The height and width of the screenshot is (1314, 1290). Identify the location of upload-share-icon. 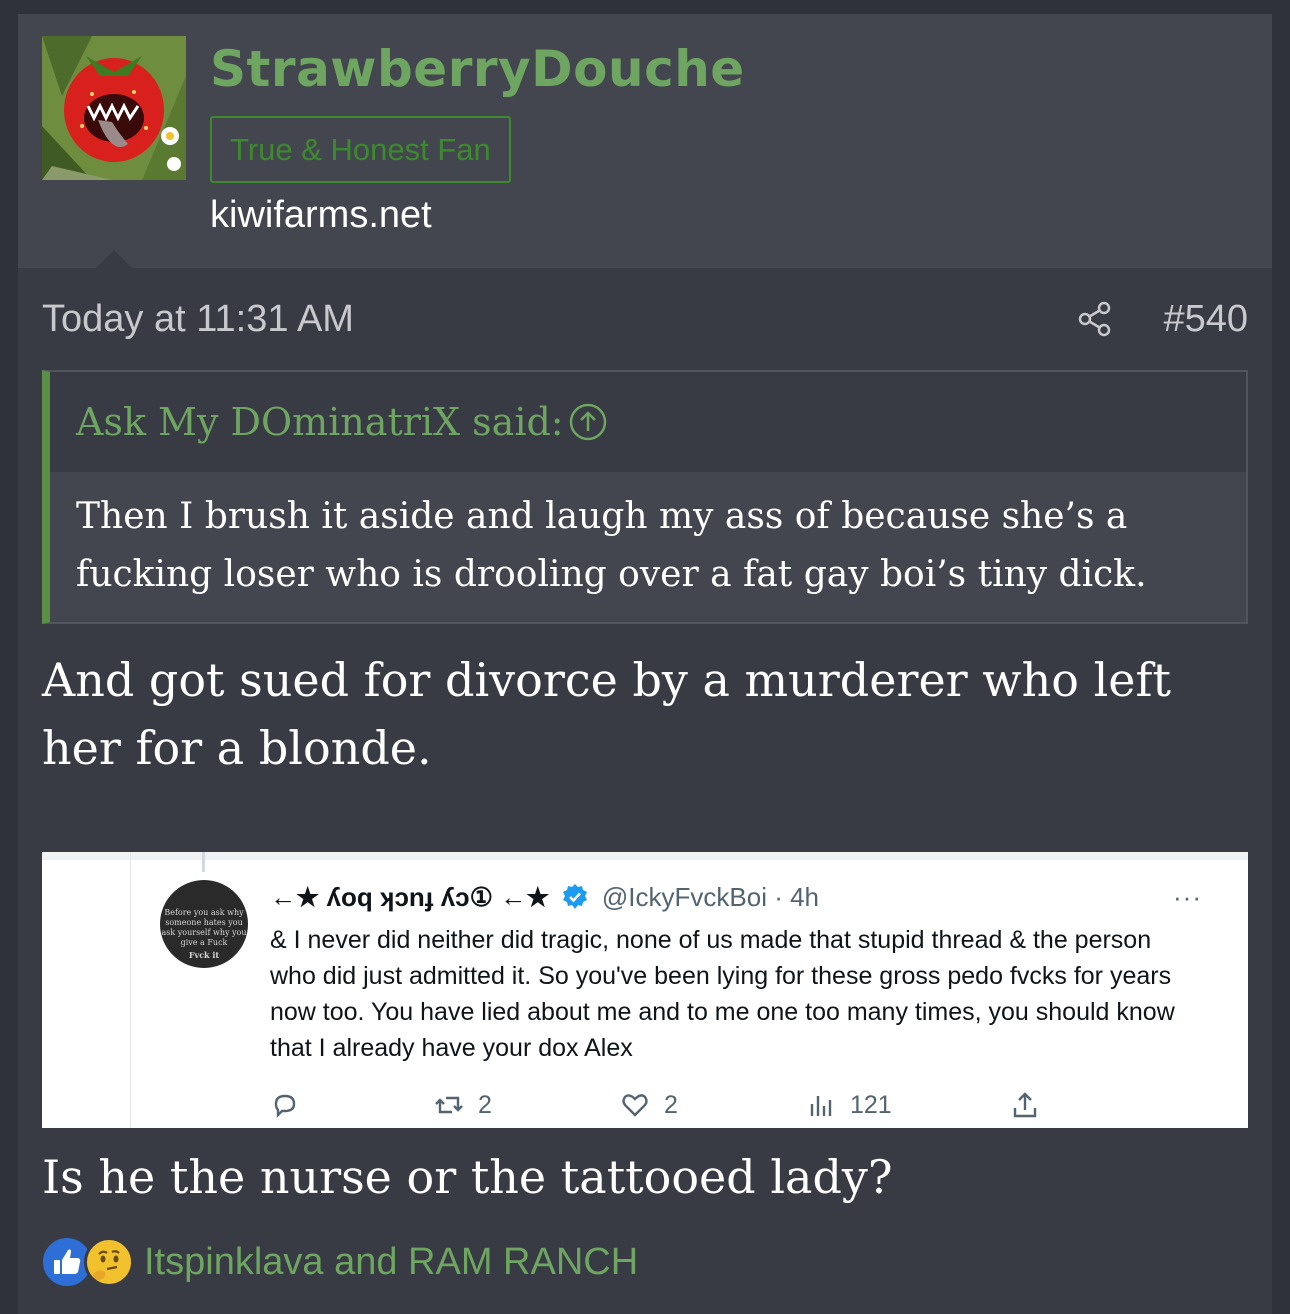
(1025, 1105).